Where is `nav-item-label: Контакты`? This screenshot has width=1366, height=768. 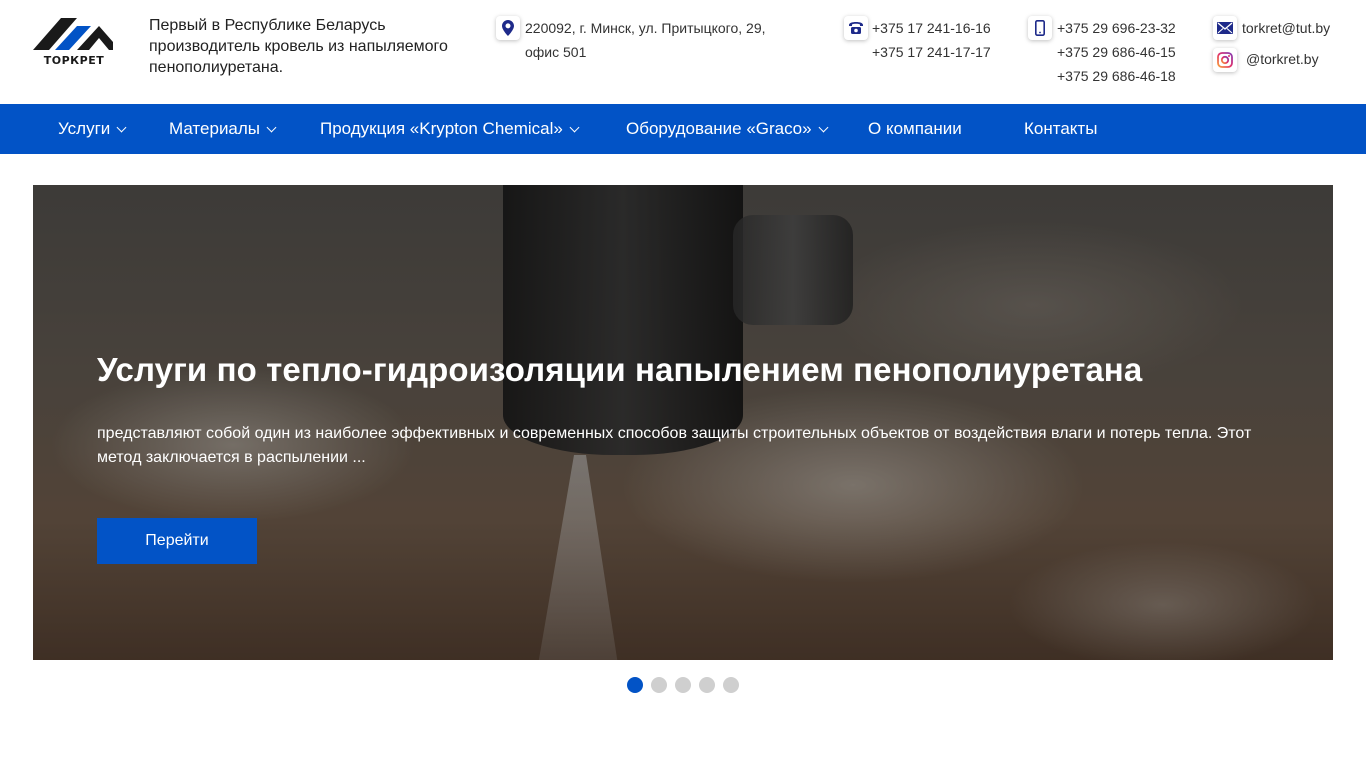 nav-item-label: Контакты is located at coordinates (1061, 128).